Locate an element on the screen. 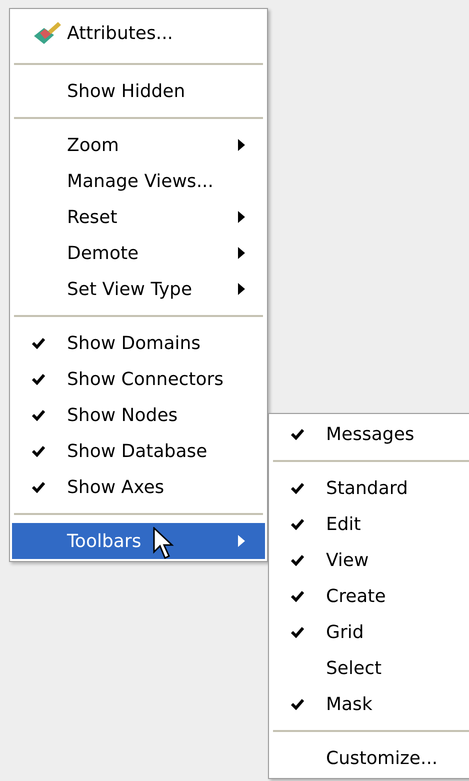 The image size is (469, 781). menu-item: Show Database is located at coordinates (138, 451).